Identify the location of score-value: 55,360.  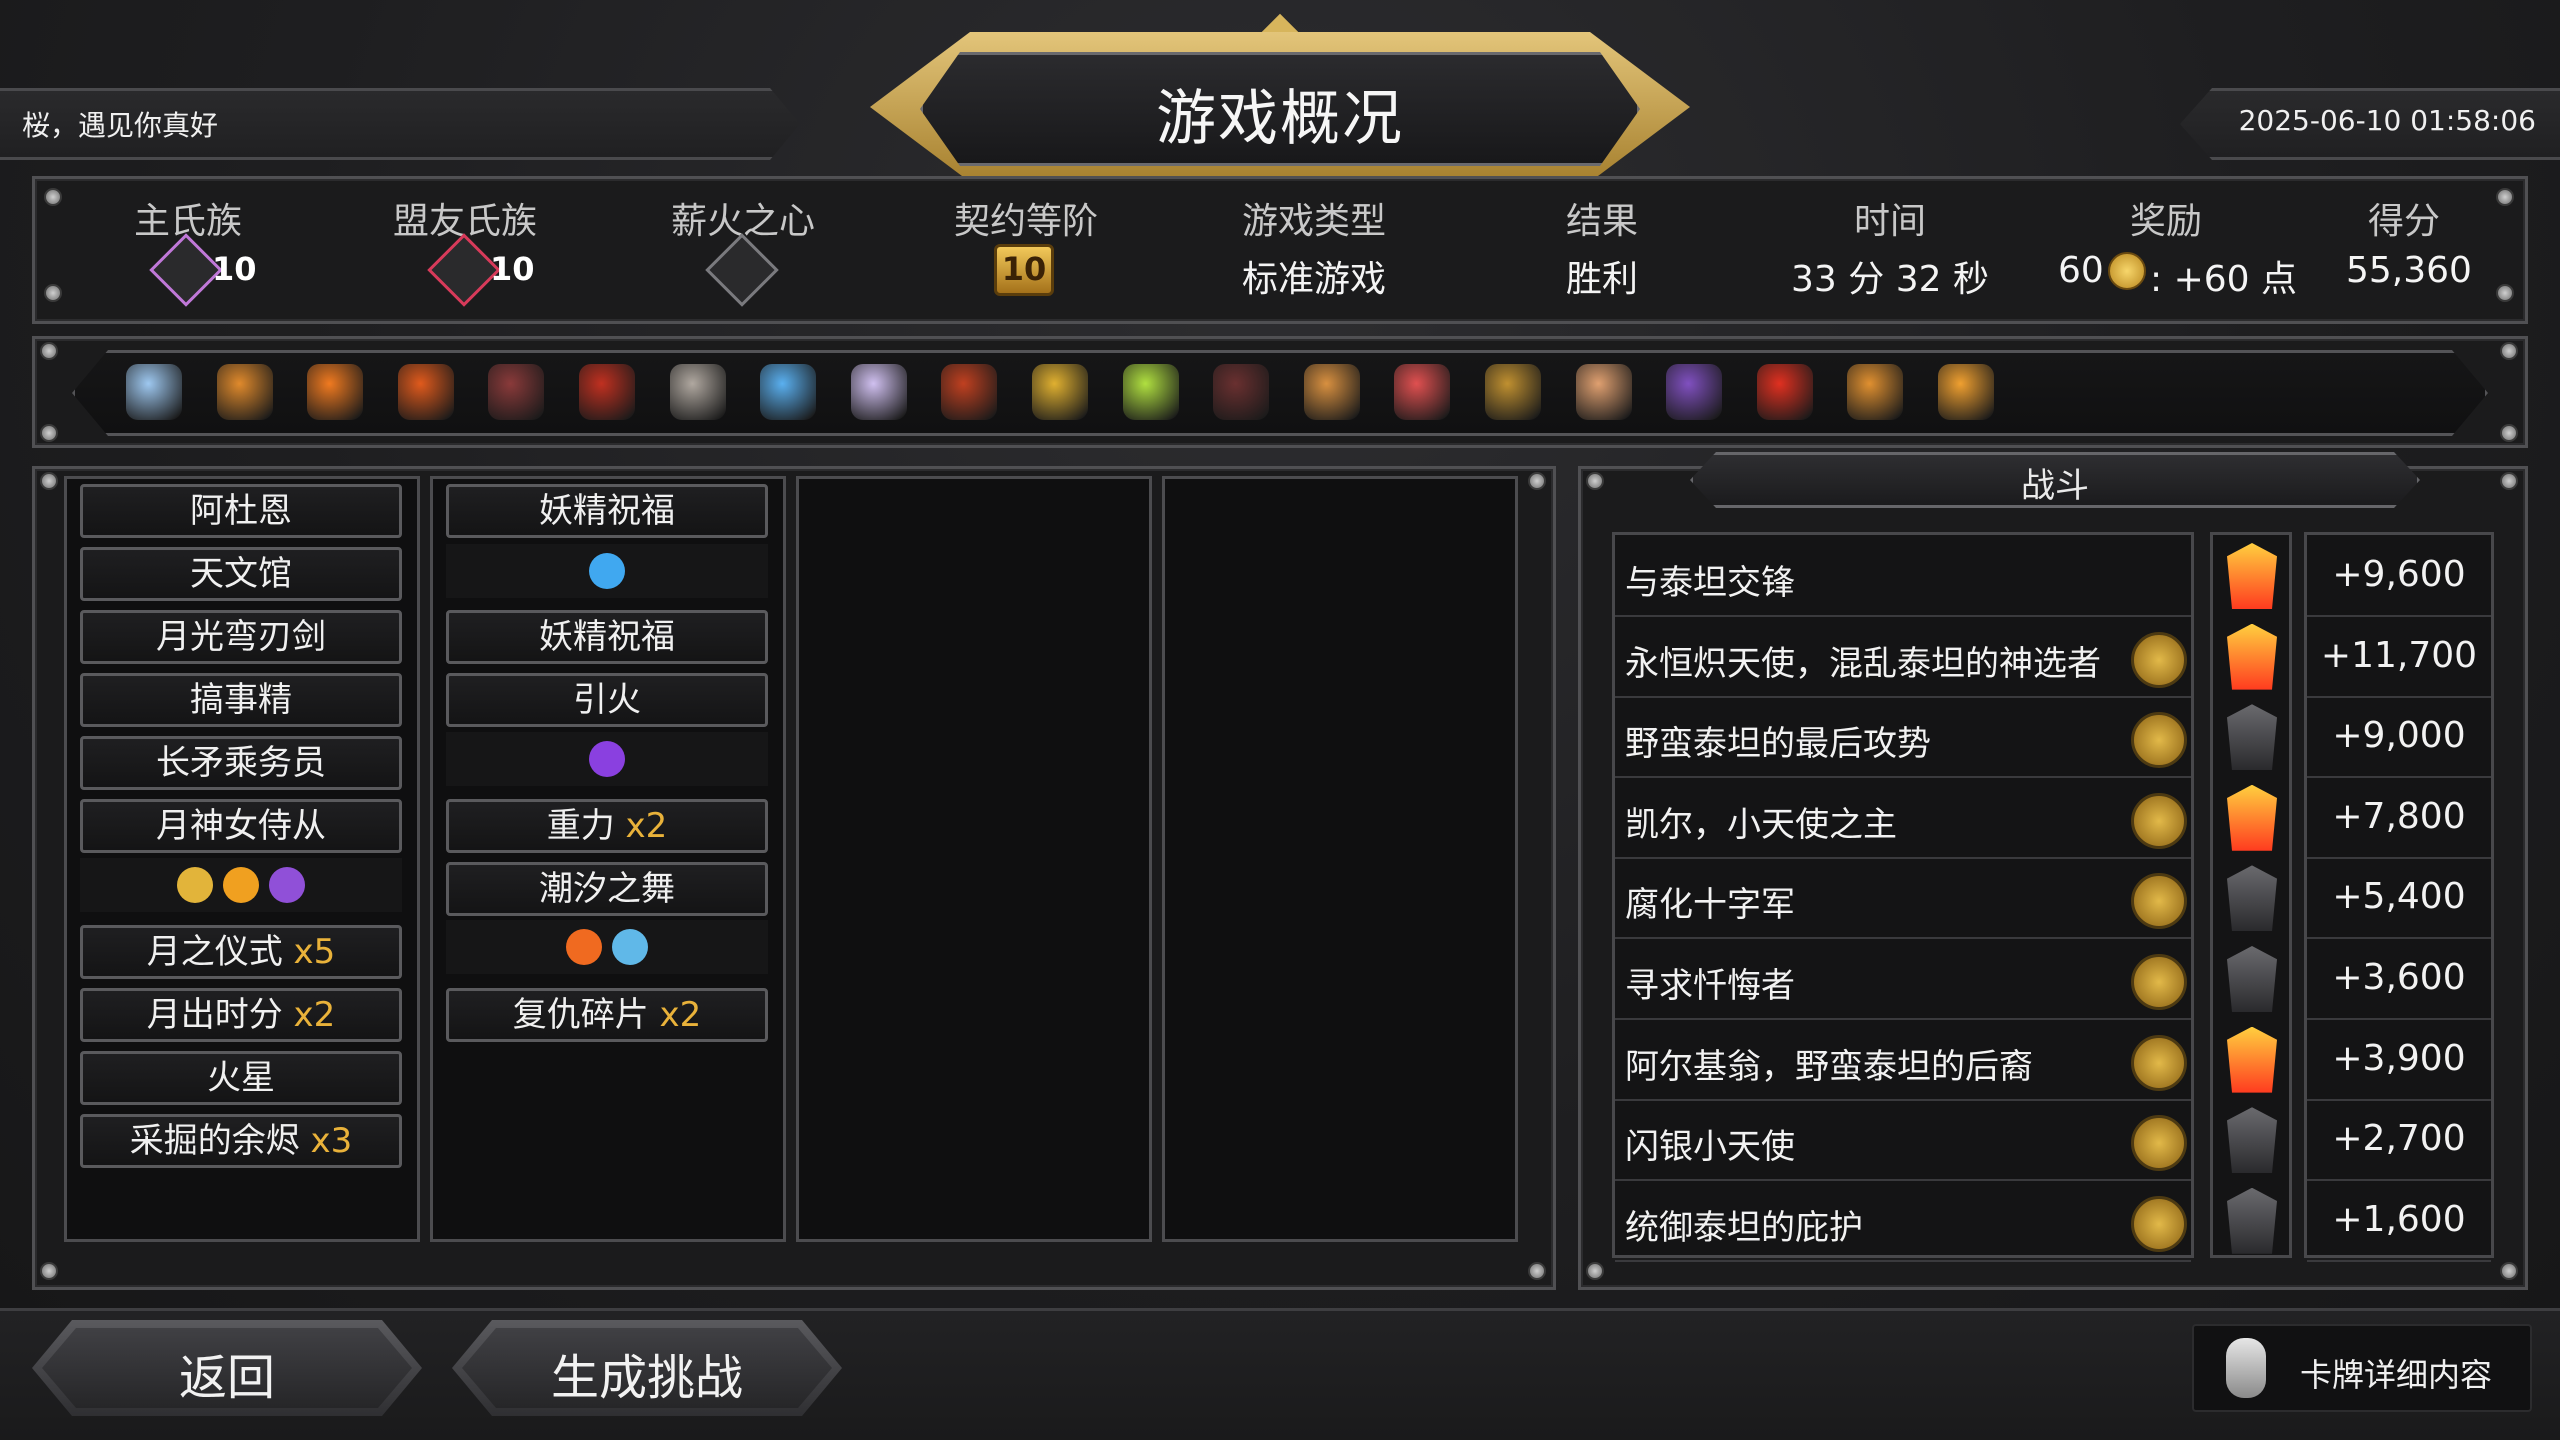
(2409, 270).